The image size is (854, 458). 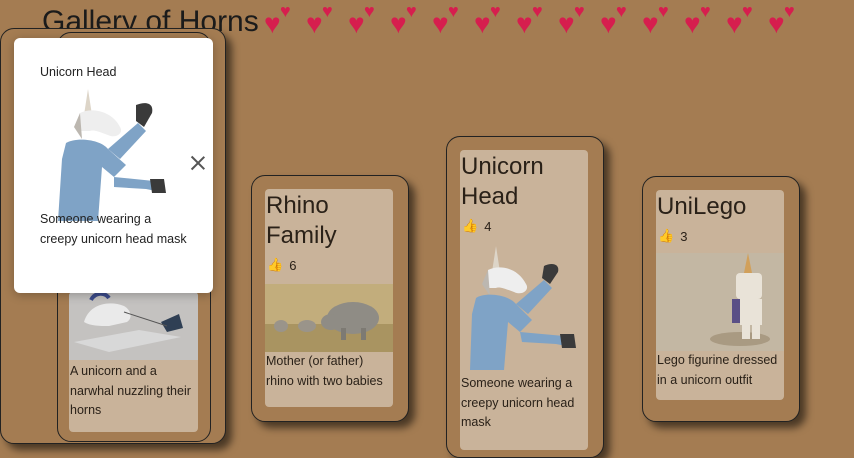 I want to click on likes-counter: 👍 4, so click(x=524, y=226).